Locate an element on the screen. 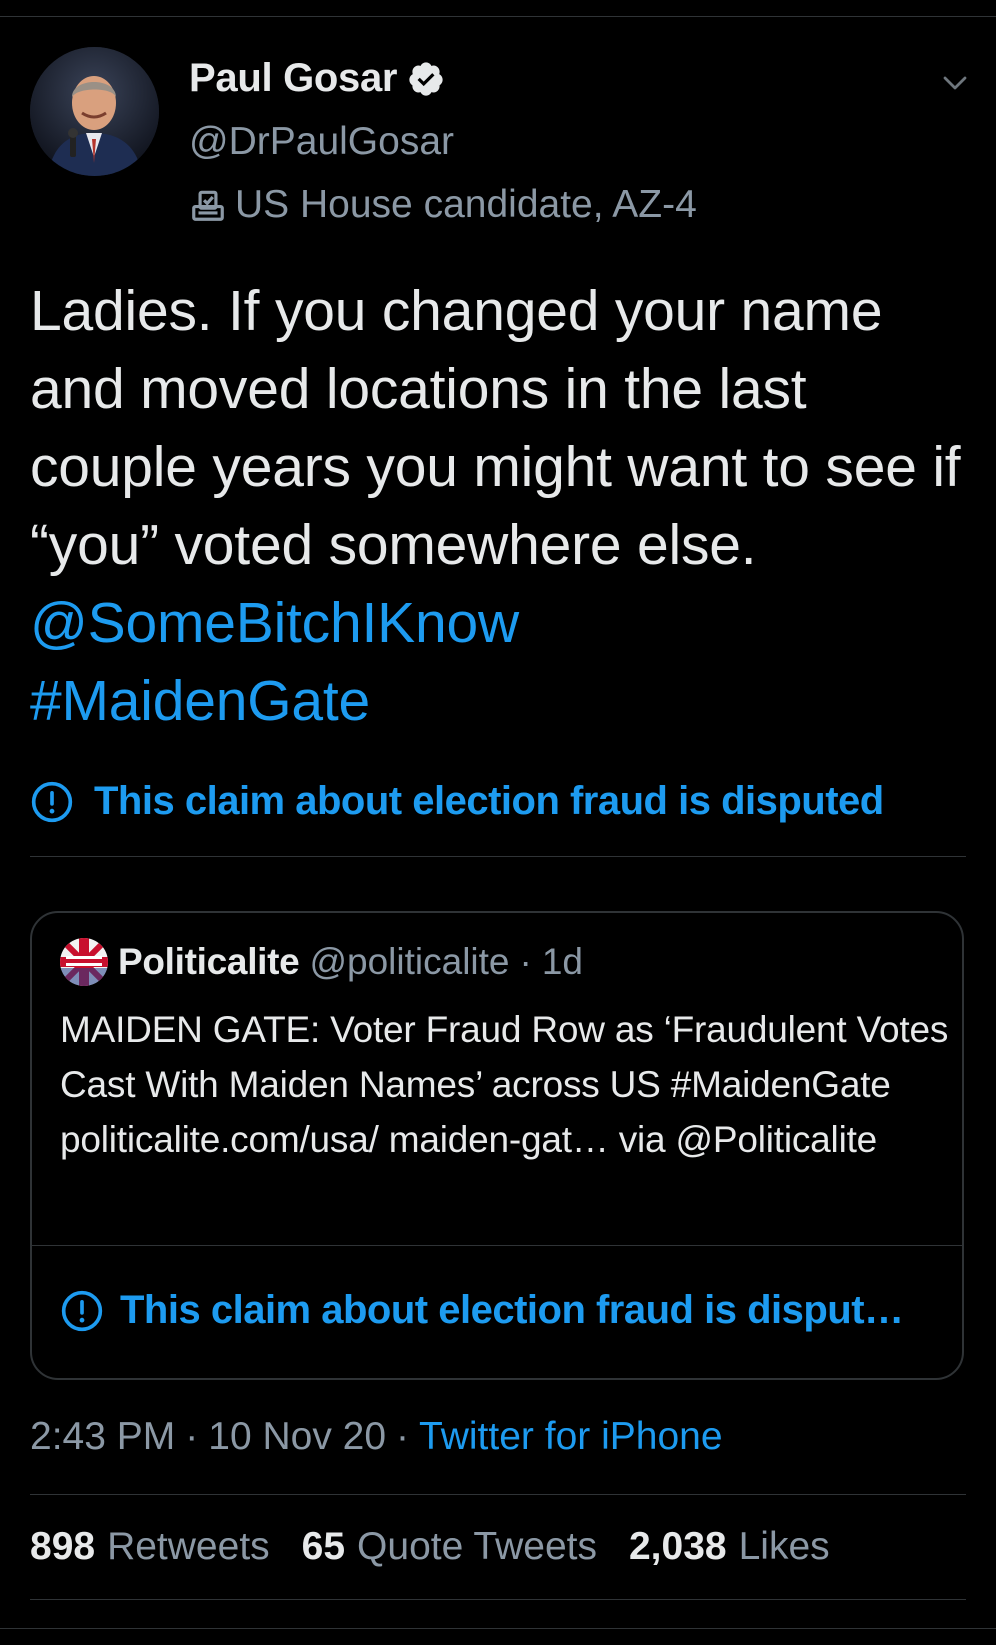 This screenshot has width=996, height=1645. quoted-tweet-header: Politicalite @politicalite · 1d is located at coordinates (321, 962).